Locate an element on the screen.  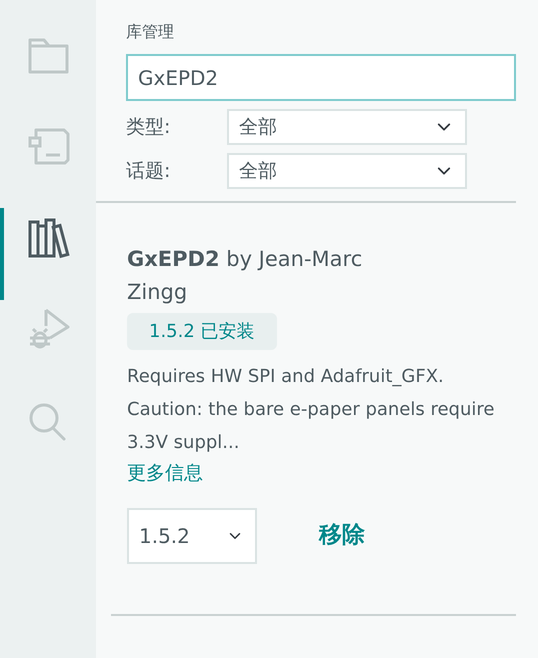
search-field: GxEPD2 is located at coordinates (321, 77).